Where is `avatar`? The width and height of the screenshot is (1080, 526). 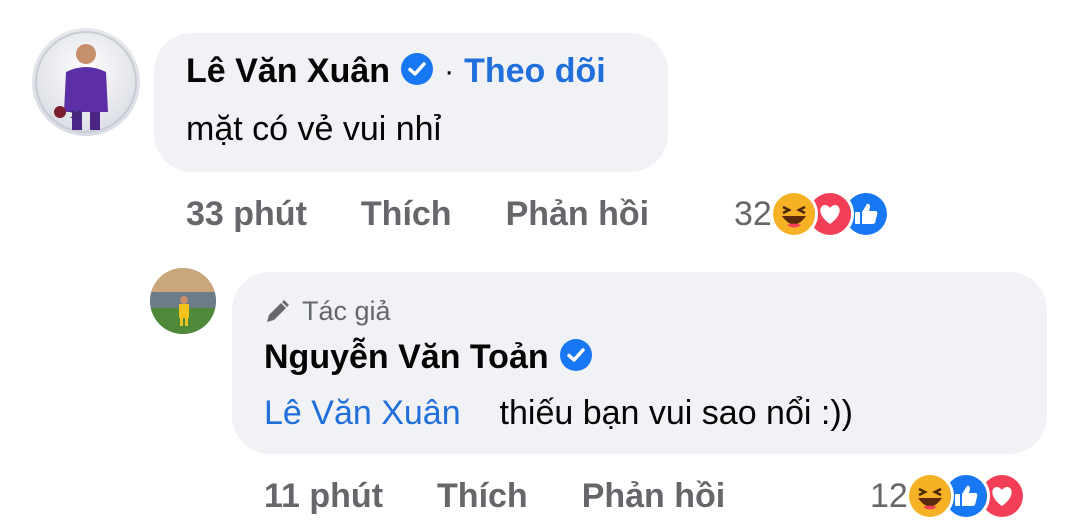 avatar is located at coordinates (183, 301).